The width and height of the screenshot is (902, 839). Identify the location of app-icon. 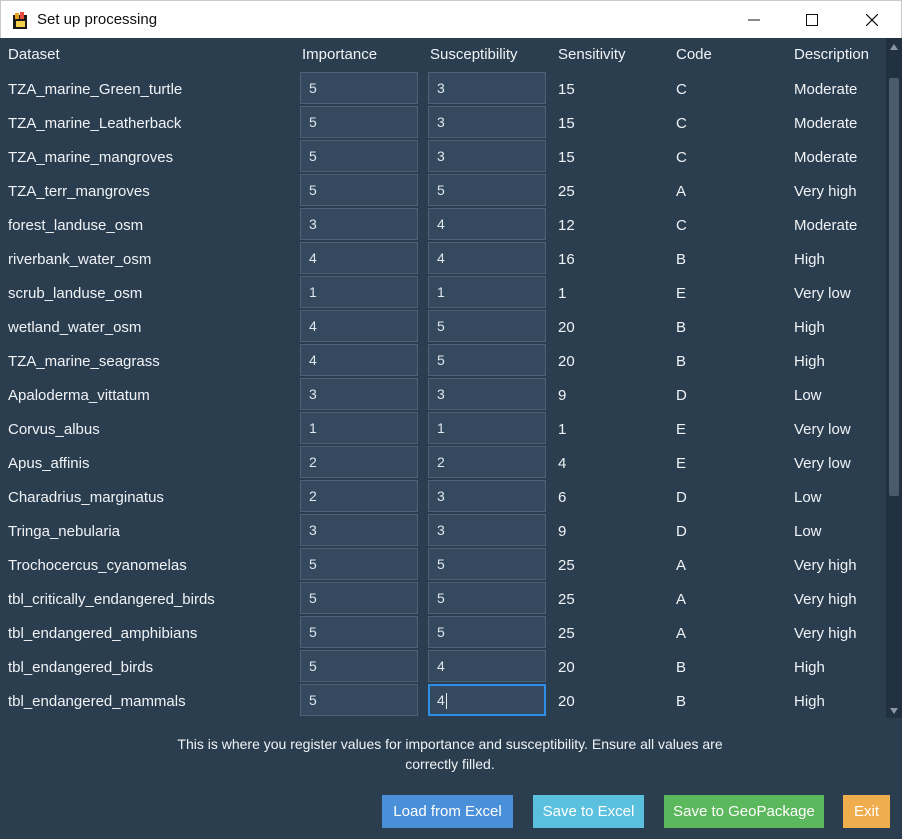
(20, 20).